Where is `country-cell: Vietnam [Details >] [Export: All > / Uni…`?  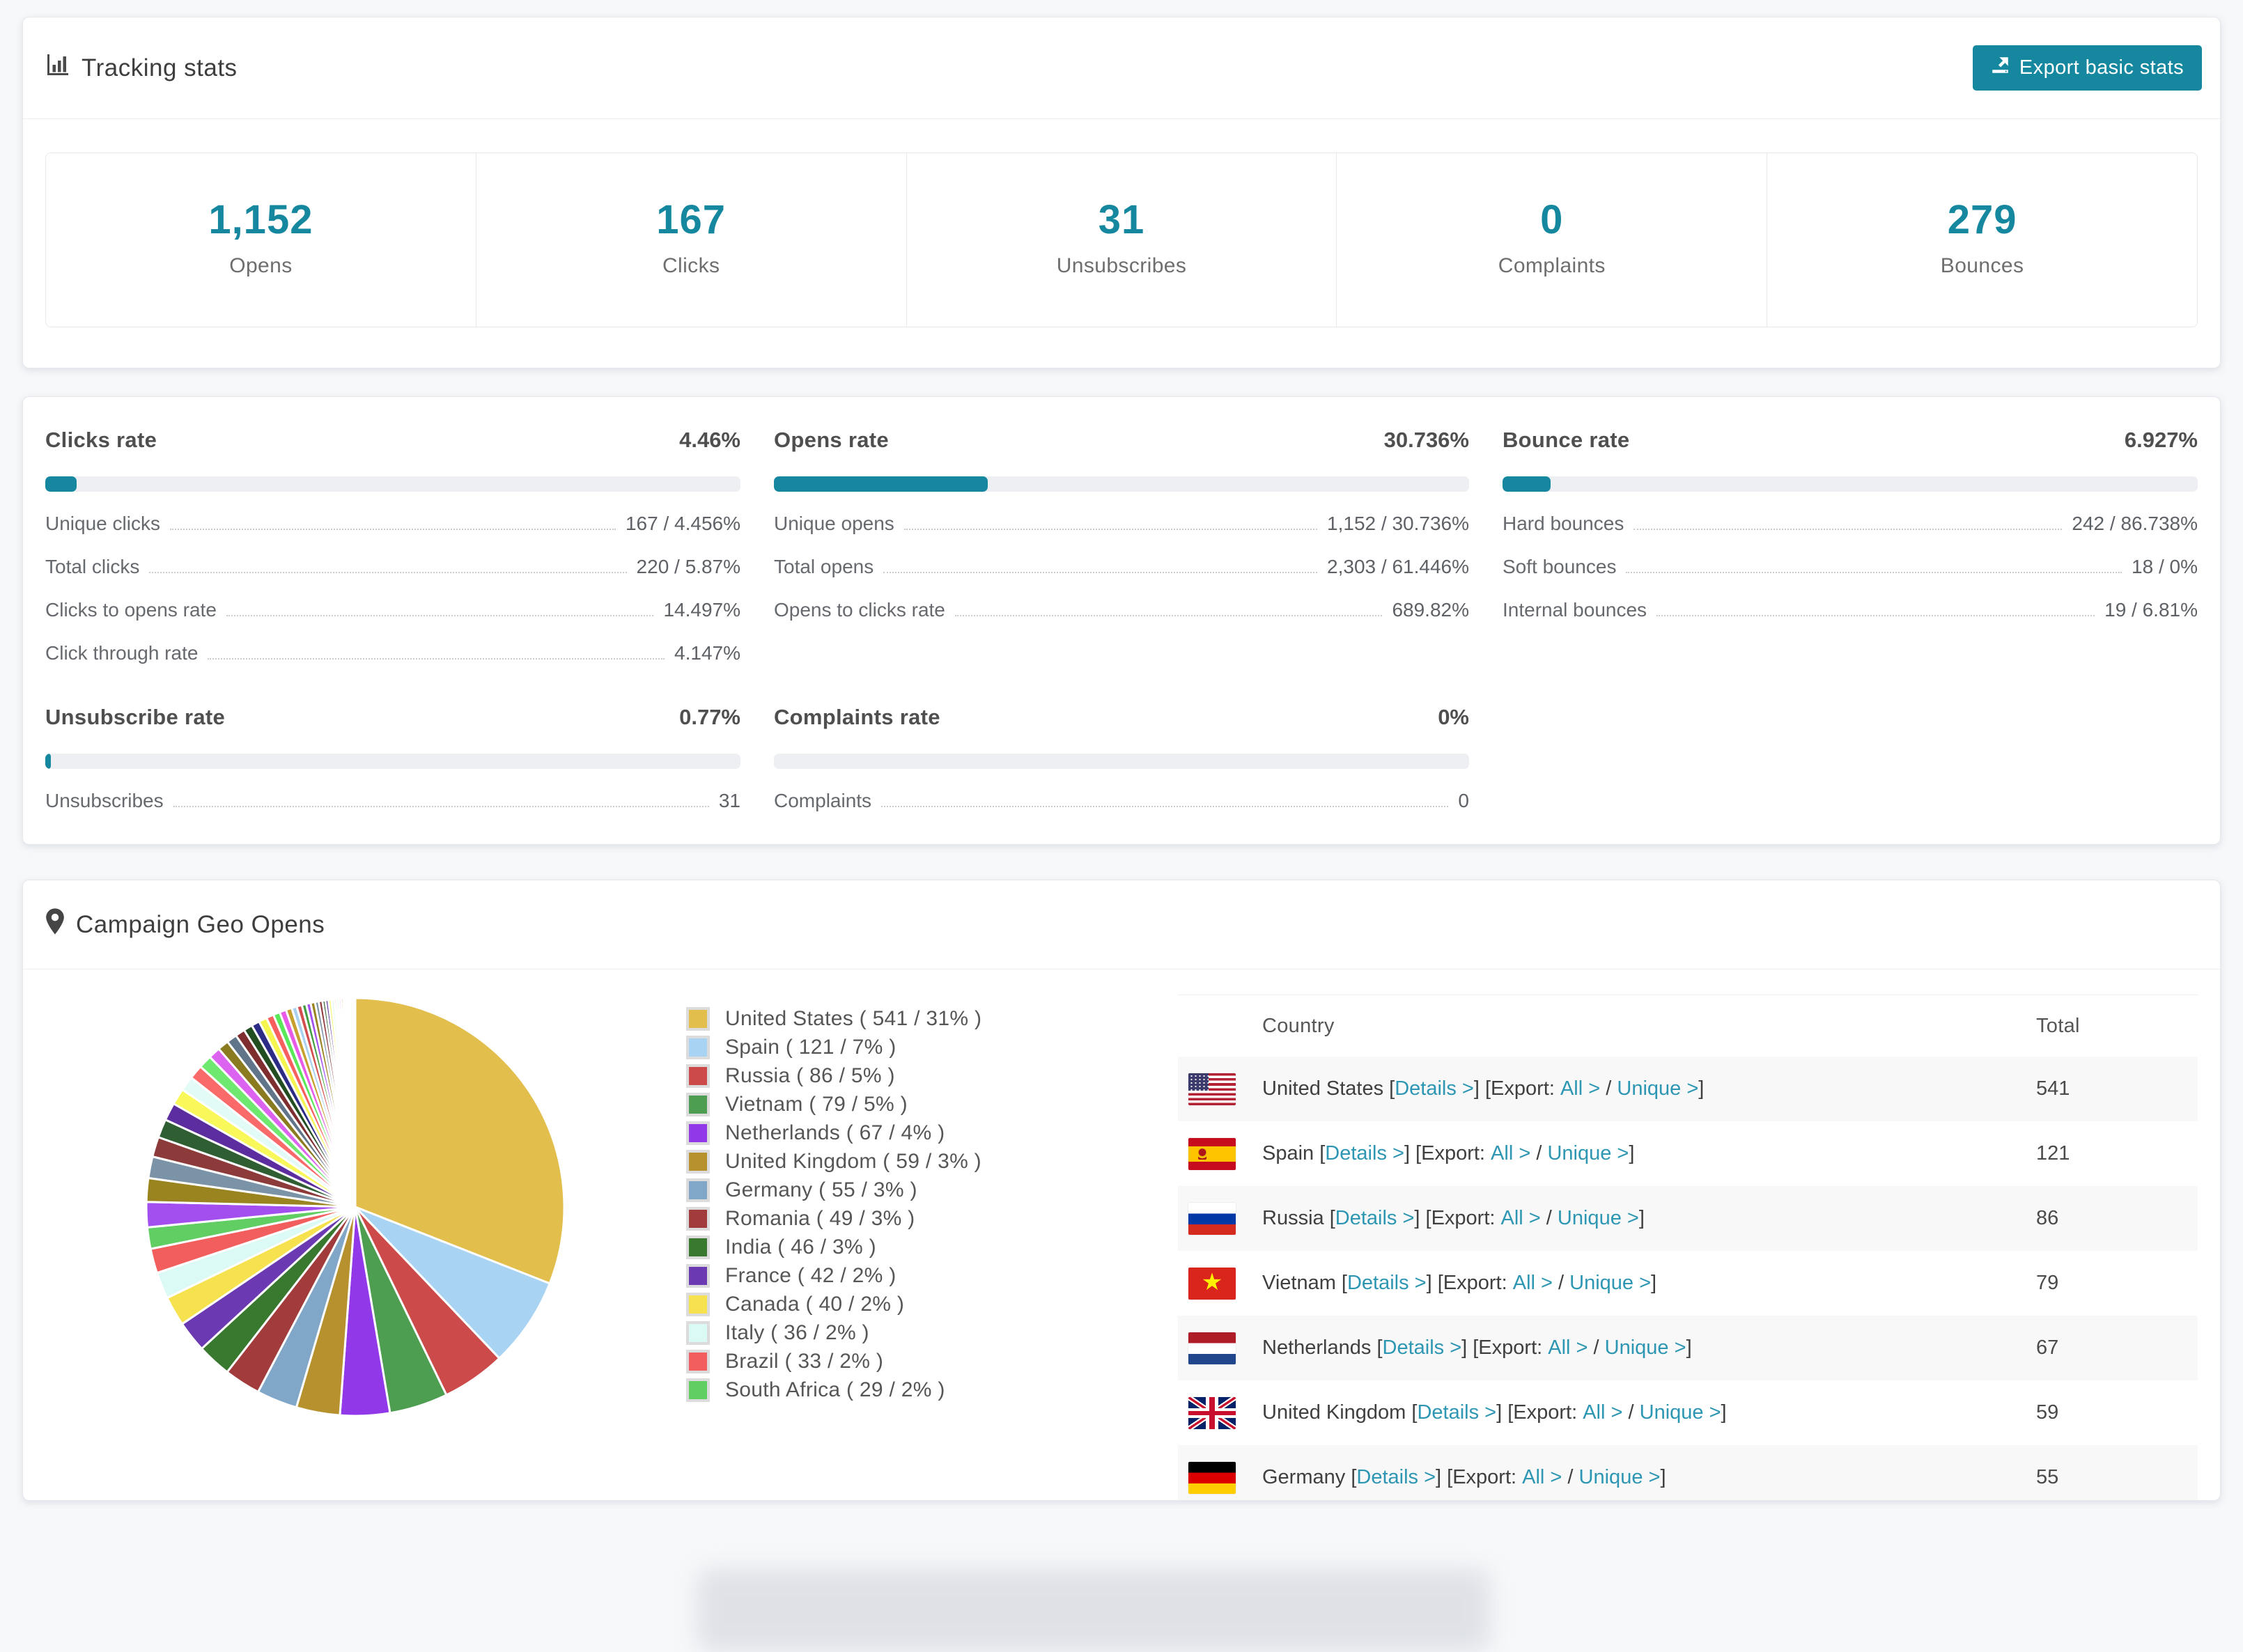 country-cell: Vietnam [Details >] [Export: All > / Uni… is located at coordinates (1612, 1284).